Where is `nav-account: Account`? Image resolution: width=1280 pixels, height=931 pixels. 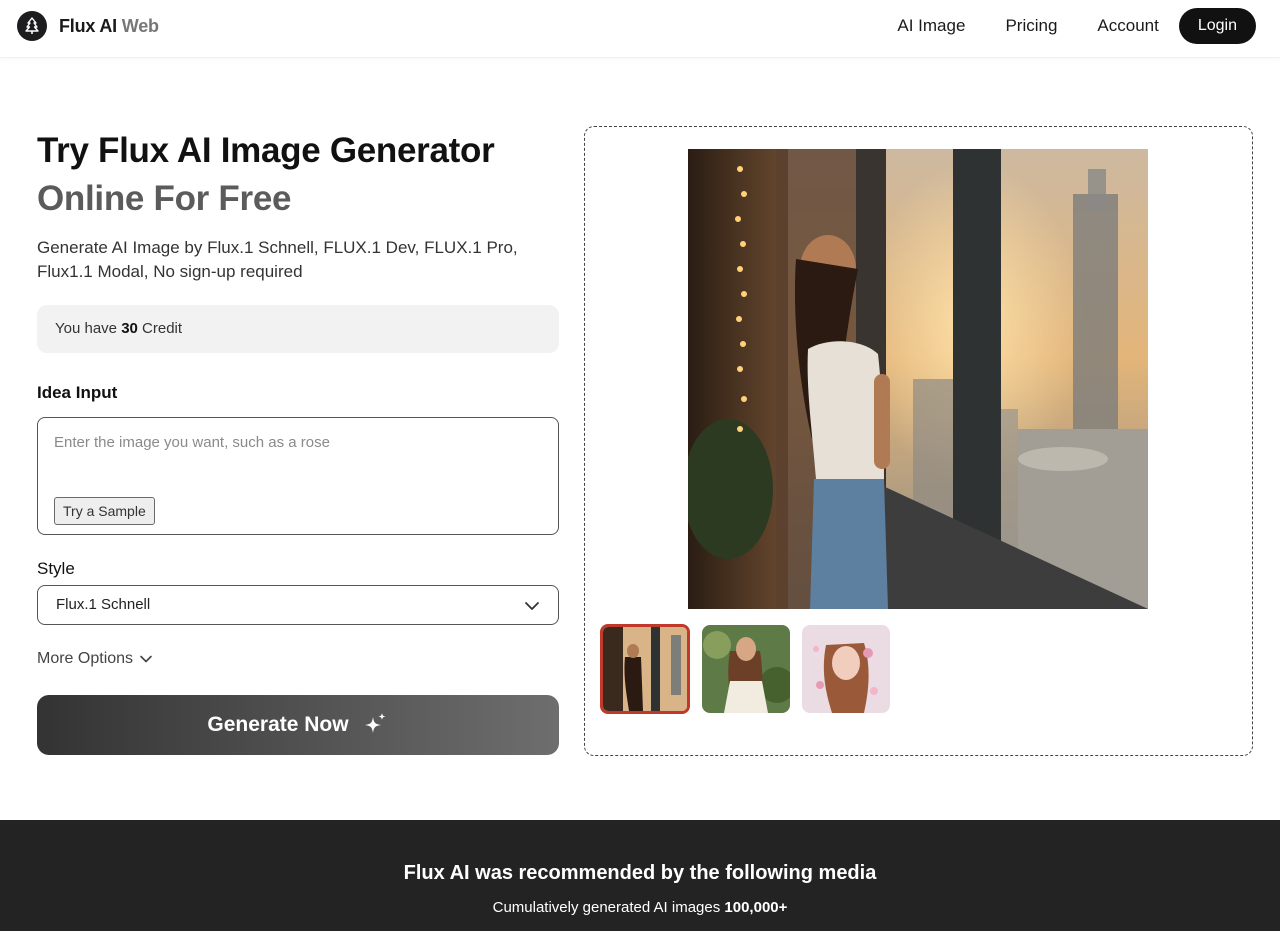 nav-account: Account is located at coordinates (1127, 26).